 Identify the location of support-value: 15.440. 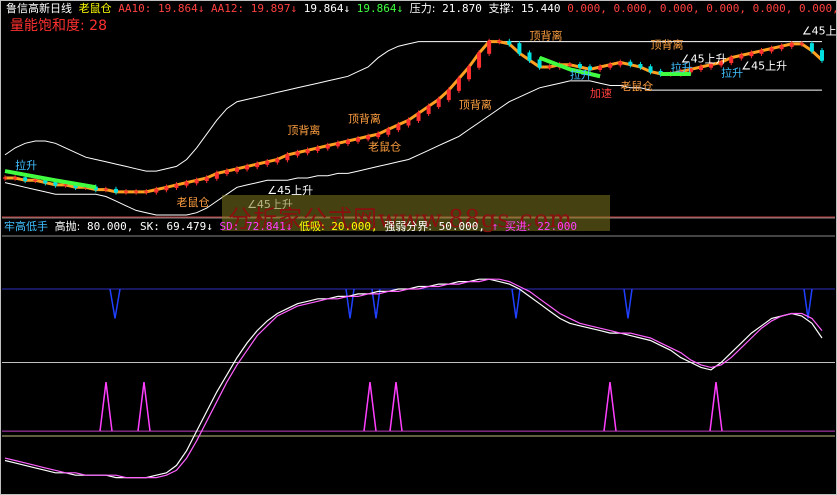
(540, 8).